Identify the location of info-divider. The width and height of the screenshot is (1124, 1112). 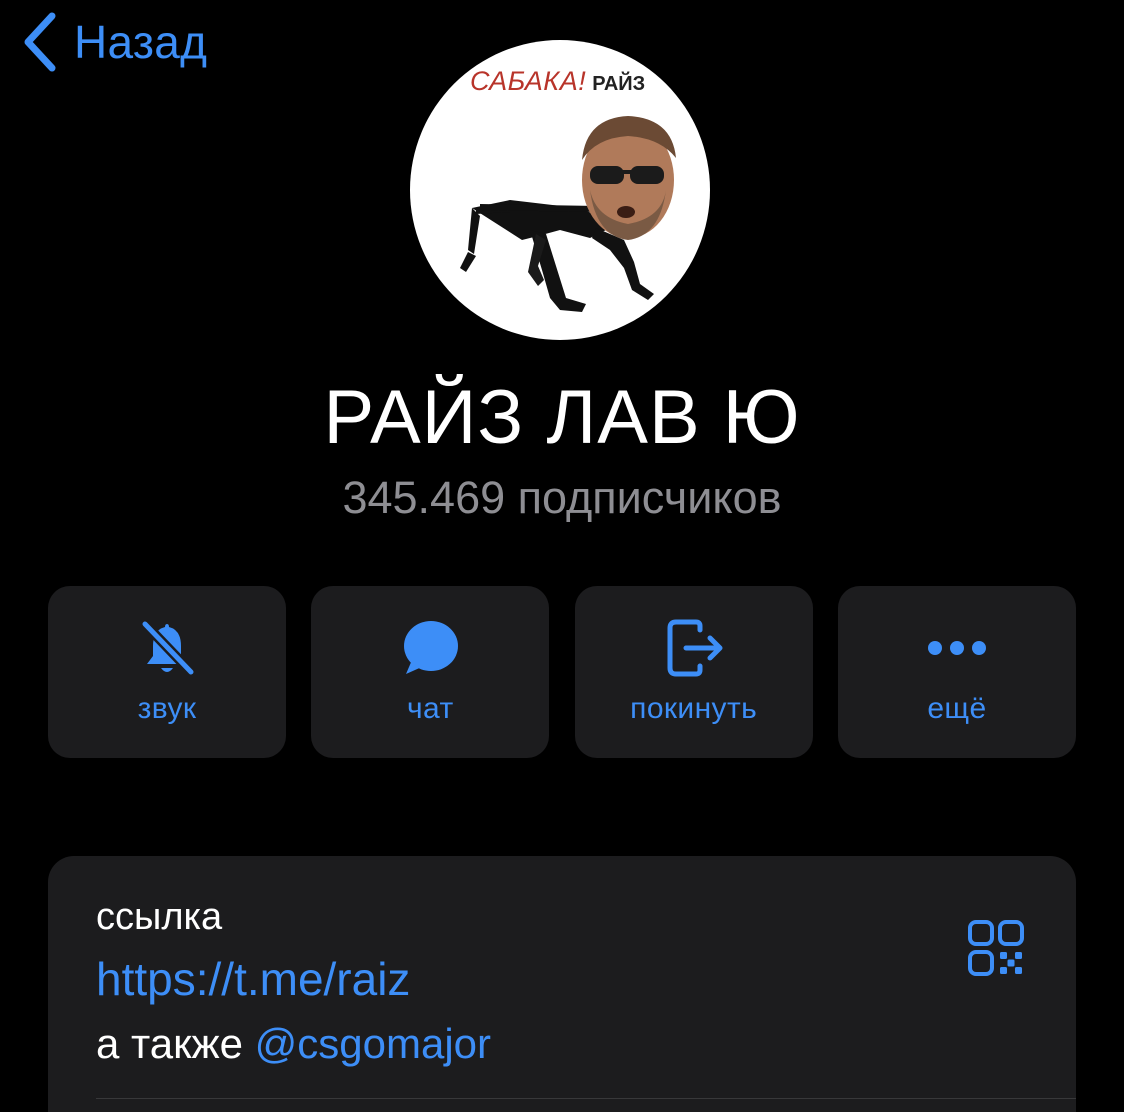
(586, 1098).